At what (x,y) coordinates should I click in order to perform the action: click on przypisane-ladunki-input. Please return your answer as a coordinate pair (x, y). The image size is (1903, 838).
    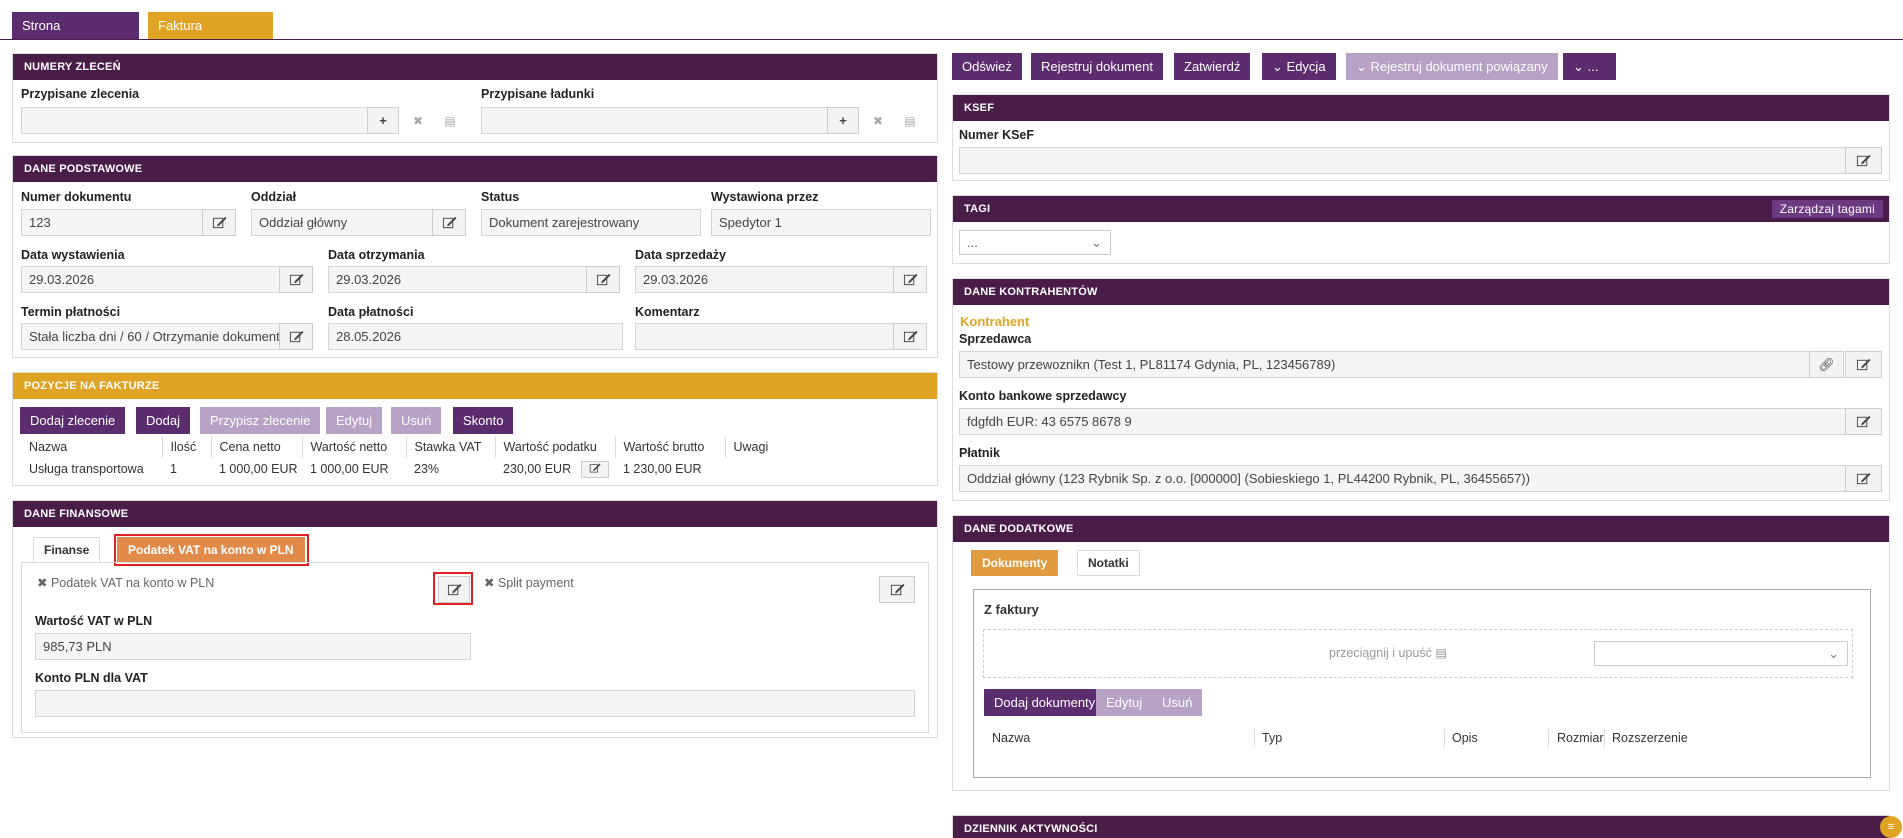
    Looking at the image, I should click on (660, 120).